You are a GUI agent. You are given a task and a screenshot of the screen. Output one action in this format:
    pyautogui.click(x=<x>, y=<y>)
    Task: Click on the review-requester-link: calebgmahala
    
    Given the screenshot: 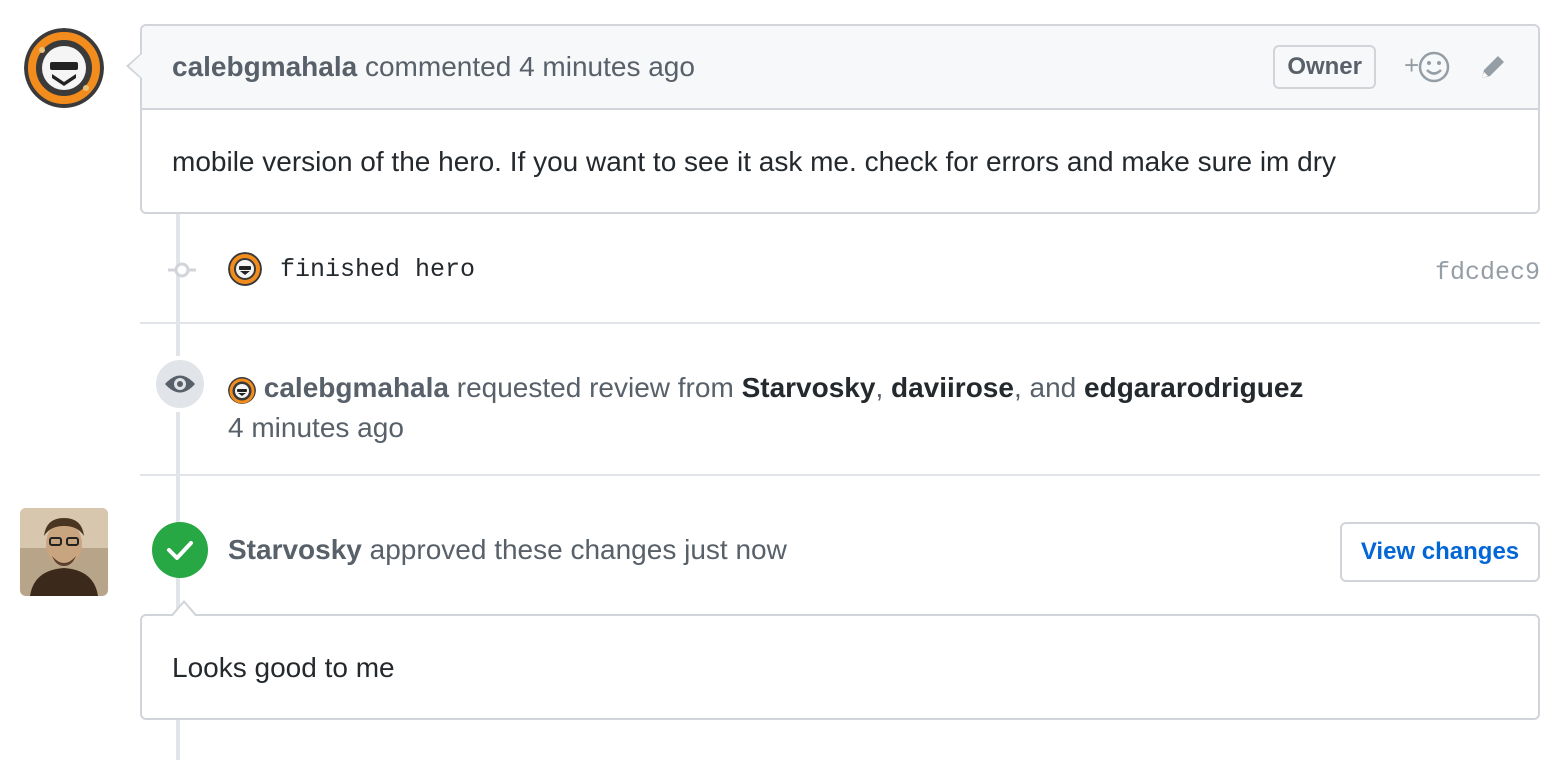 What is the action you would take?
    pyautogui.click(x=356, y=387)
    